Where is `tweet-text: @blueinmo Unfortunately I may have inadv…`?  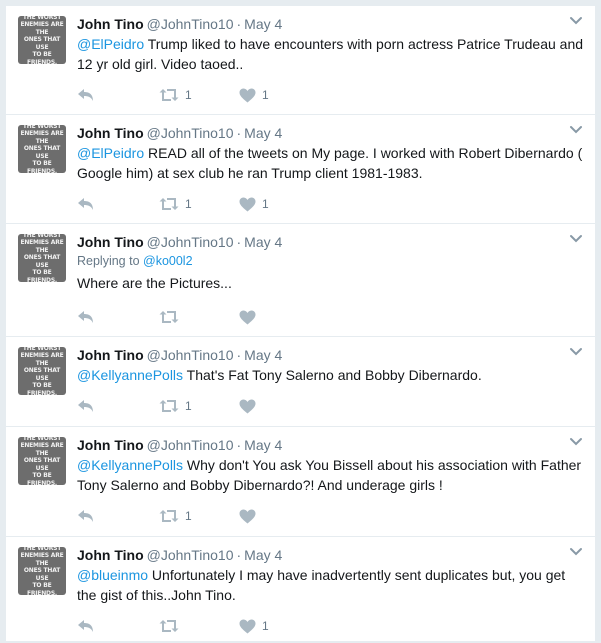
tweet-text: @blueinmo Unfortunately I may have inadv… is located at coordinates (331, 585).